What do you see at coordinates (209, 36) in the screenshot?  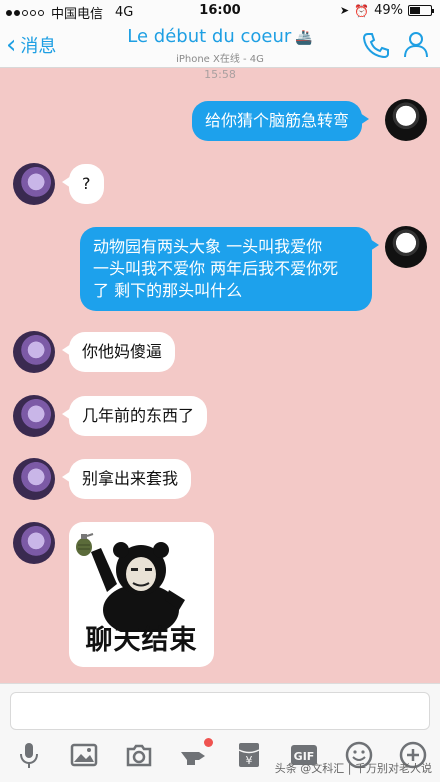 I see `chat-title: Le début du coeur` at bounding box center [209, 36].